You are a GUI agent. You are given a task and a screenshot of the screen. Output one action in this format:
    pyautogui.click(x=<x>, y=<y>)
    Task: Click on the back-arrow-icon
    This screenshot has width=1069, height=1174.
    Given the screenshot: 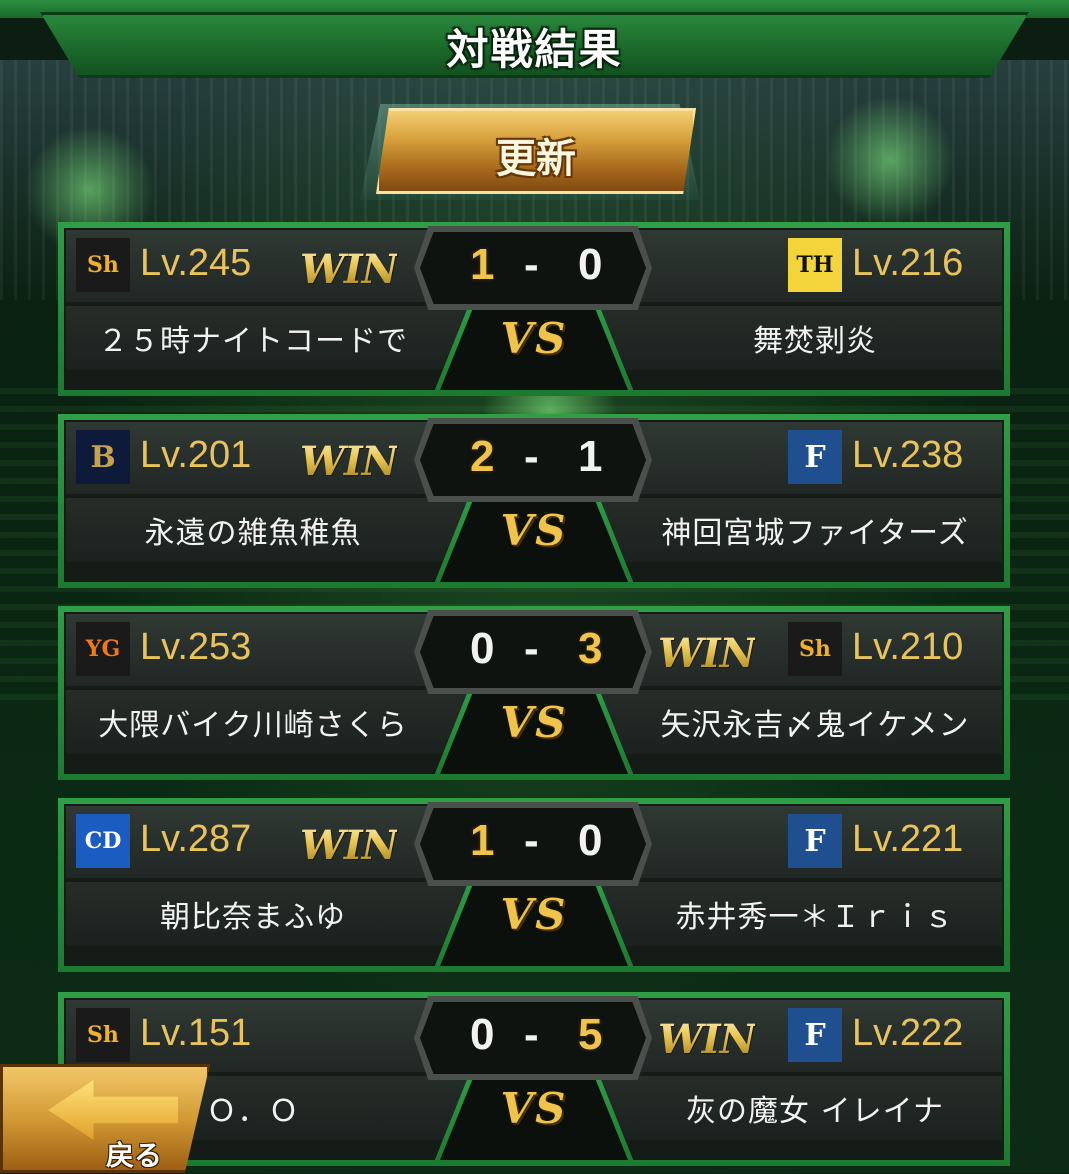 What is the action you would take?
    pyautogui.click(x=113, y=1110)
    